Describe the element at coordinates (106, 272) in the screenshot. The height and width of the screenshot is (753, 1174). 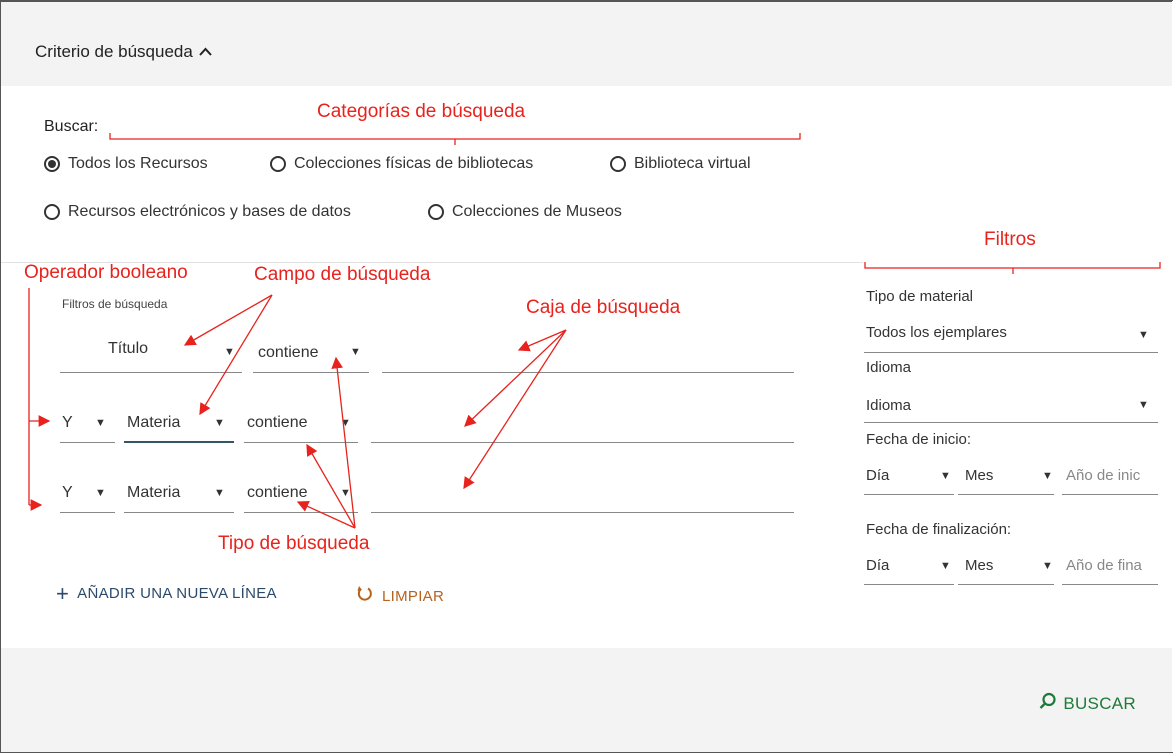
I see `annotation-boolean: Operador booleano` at that location.